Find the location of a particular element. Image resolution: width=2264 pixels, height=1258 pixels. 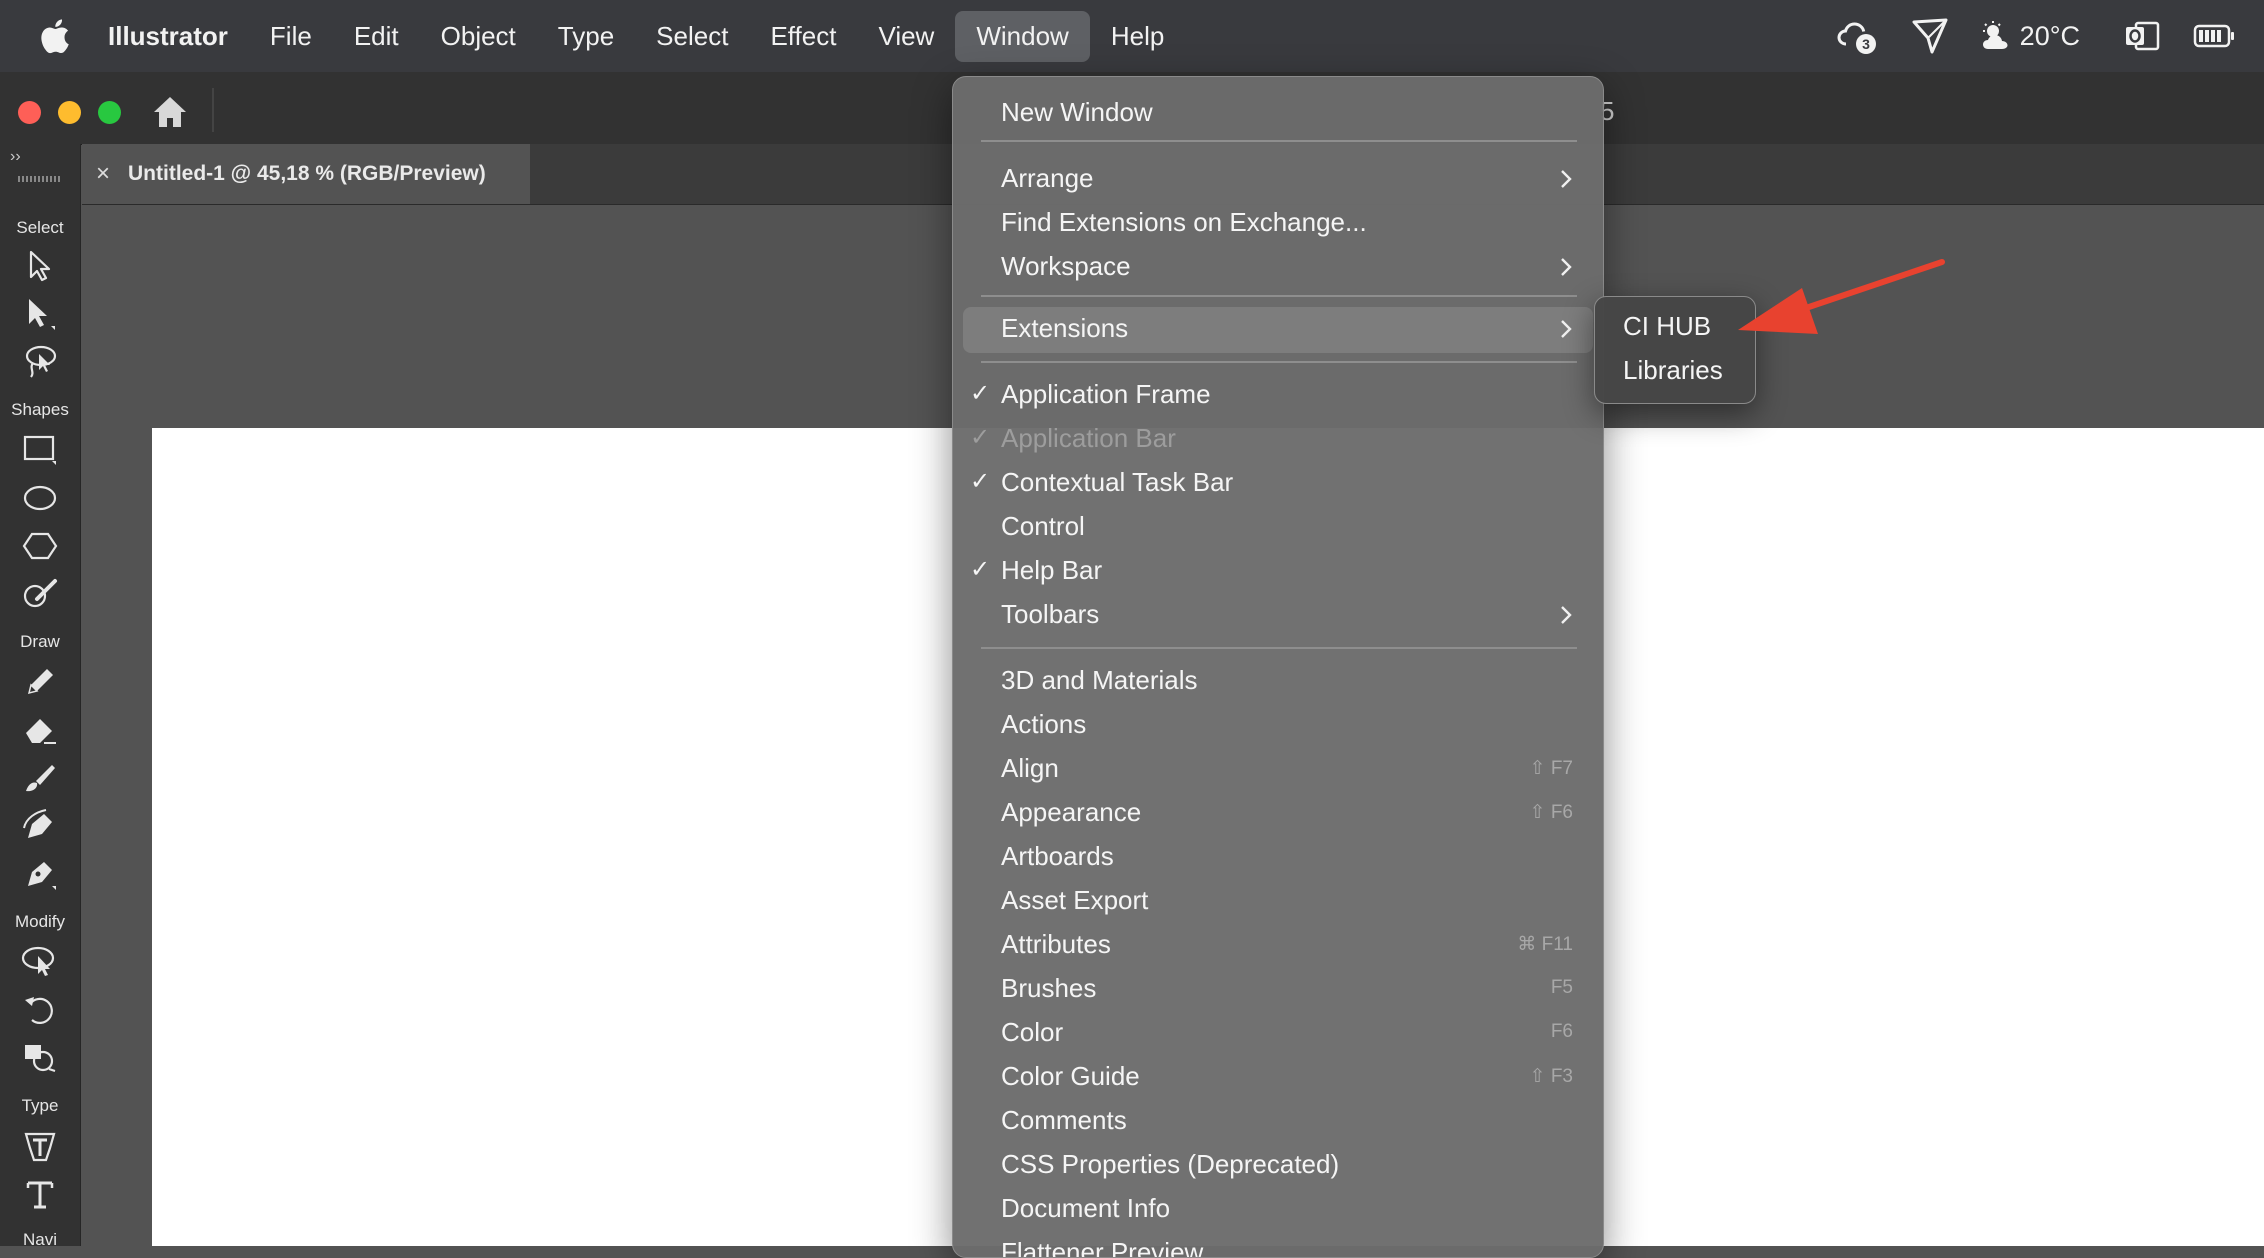

menu-item-extensions: Extensions is located at coordinates (1278, 330).